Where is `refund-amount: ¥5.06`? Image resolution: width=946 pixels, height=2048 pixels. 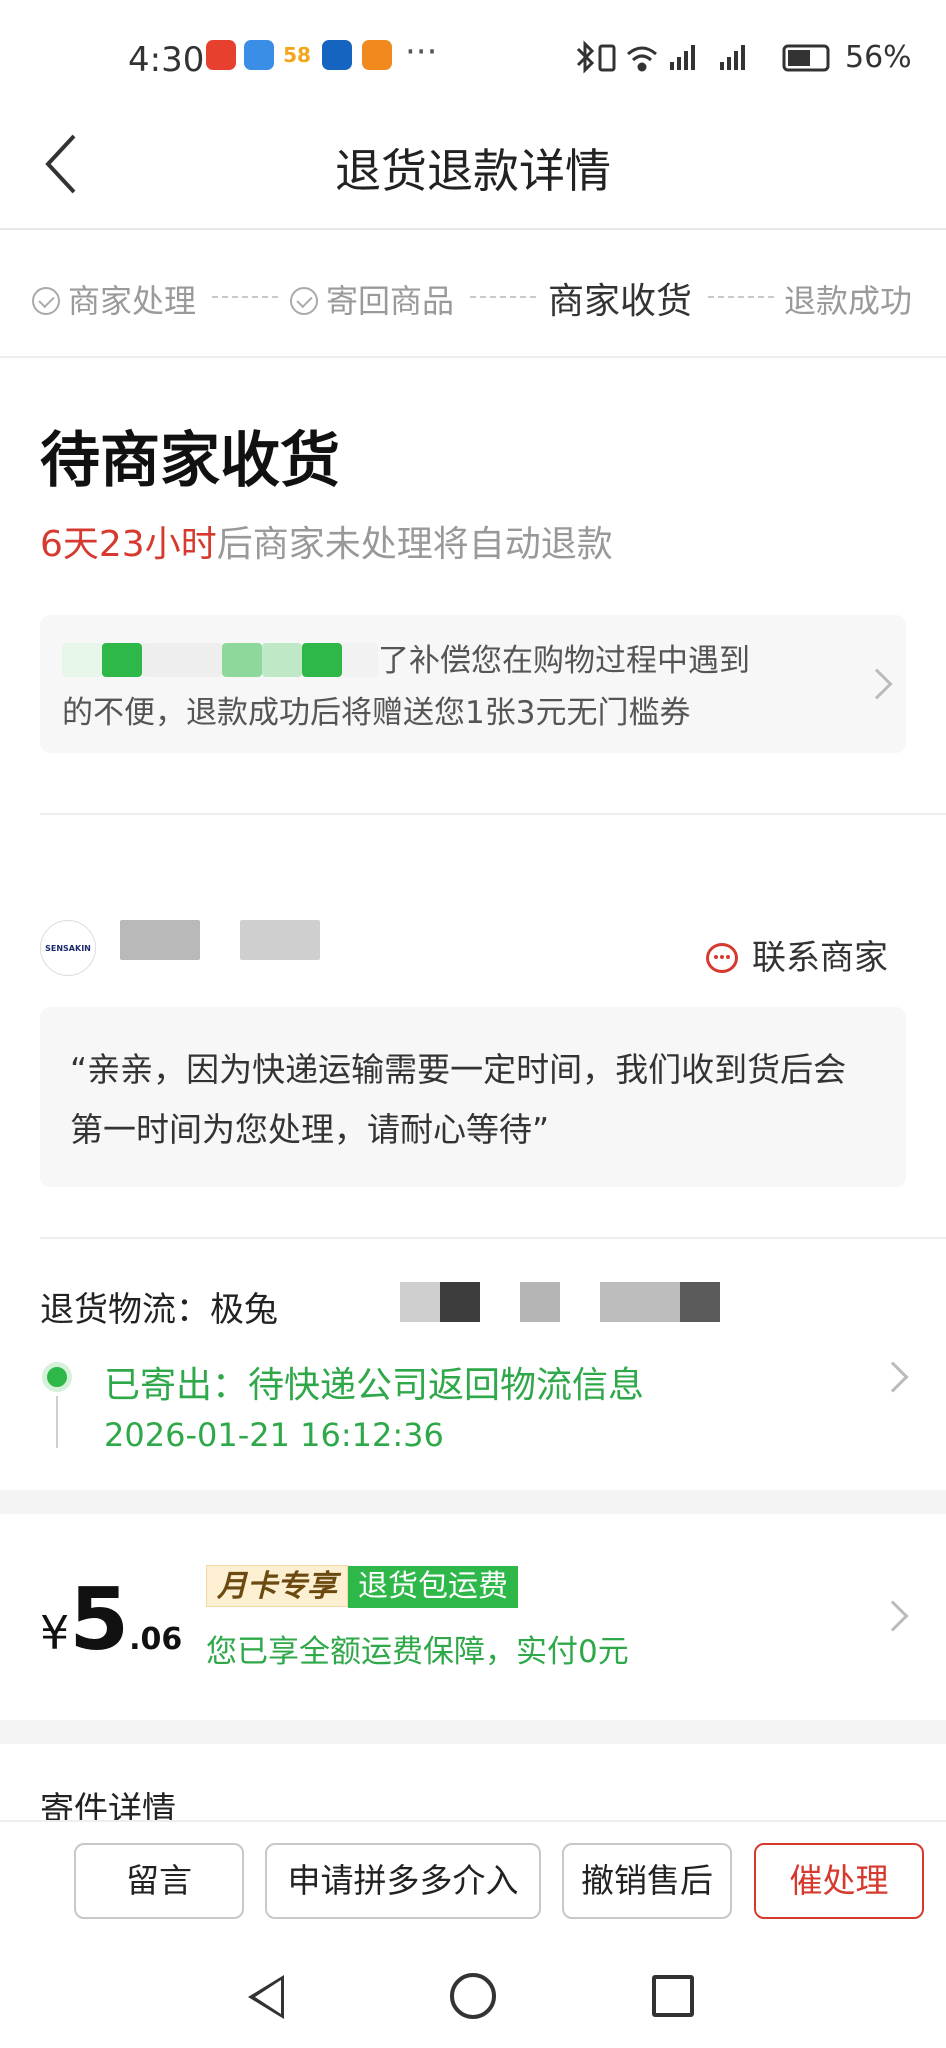
refund-amount: ¥5.06 is located at coordinates (111, 1620).